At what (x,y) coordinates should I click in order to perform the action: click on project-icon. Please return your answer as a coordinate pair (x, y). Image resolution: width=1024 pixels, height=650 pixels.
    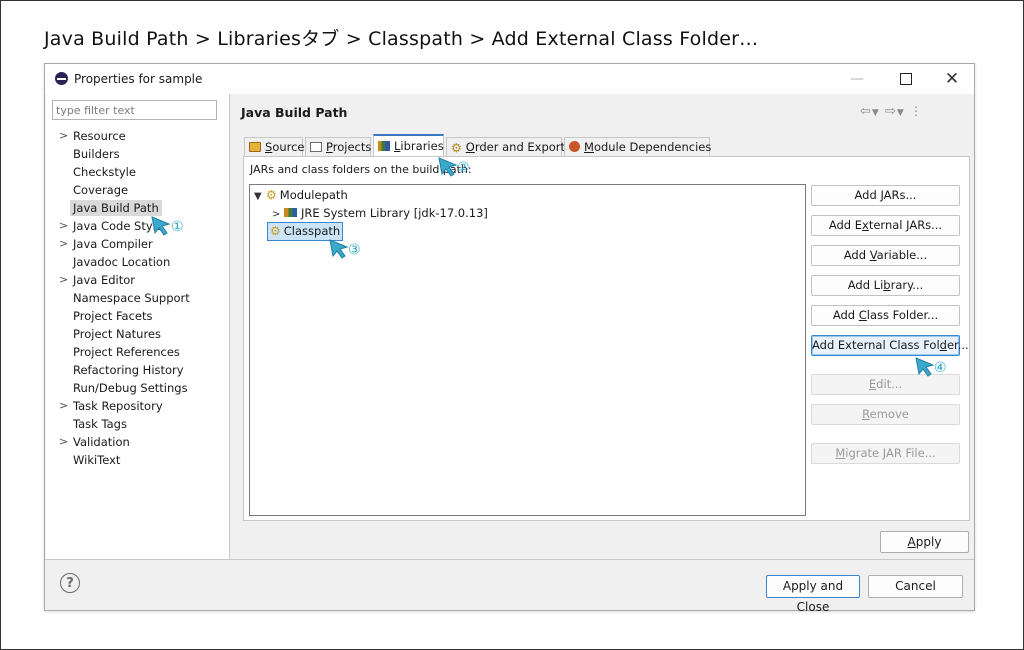
    Looking at the image, I should click on (316, 147).